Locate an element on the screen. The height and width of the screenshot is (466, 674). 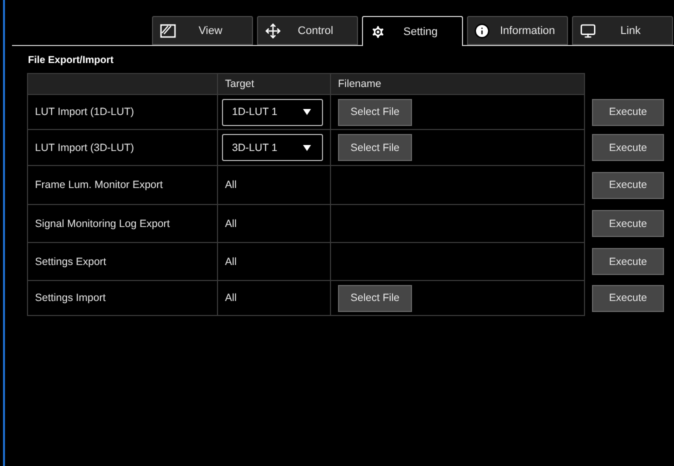
column-header: Filename is located at coordinates (457, 84).